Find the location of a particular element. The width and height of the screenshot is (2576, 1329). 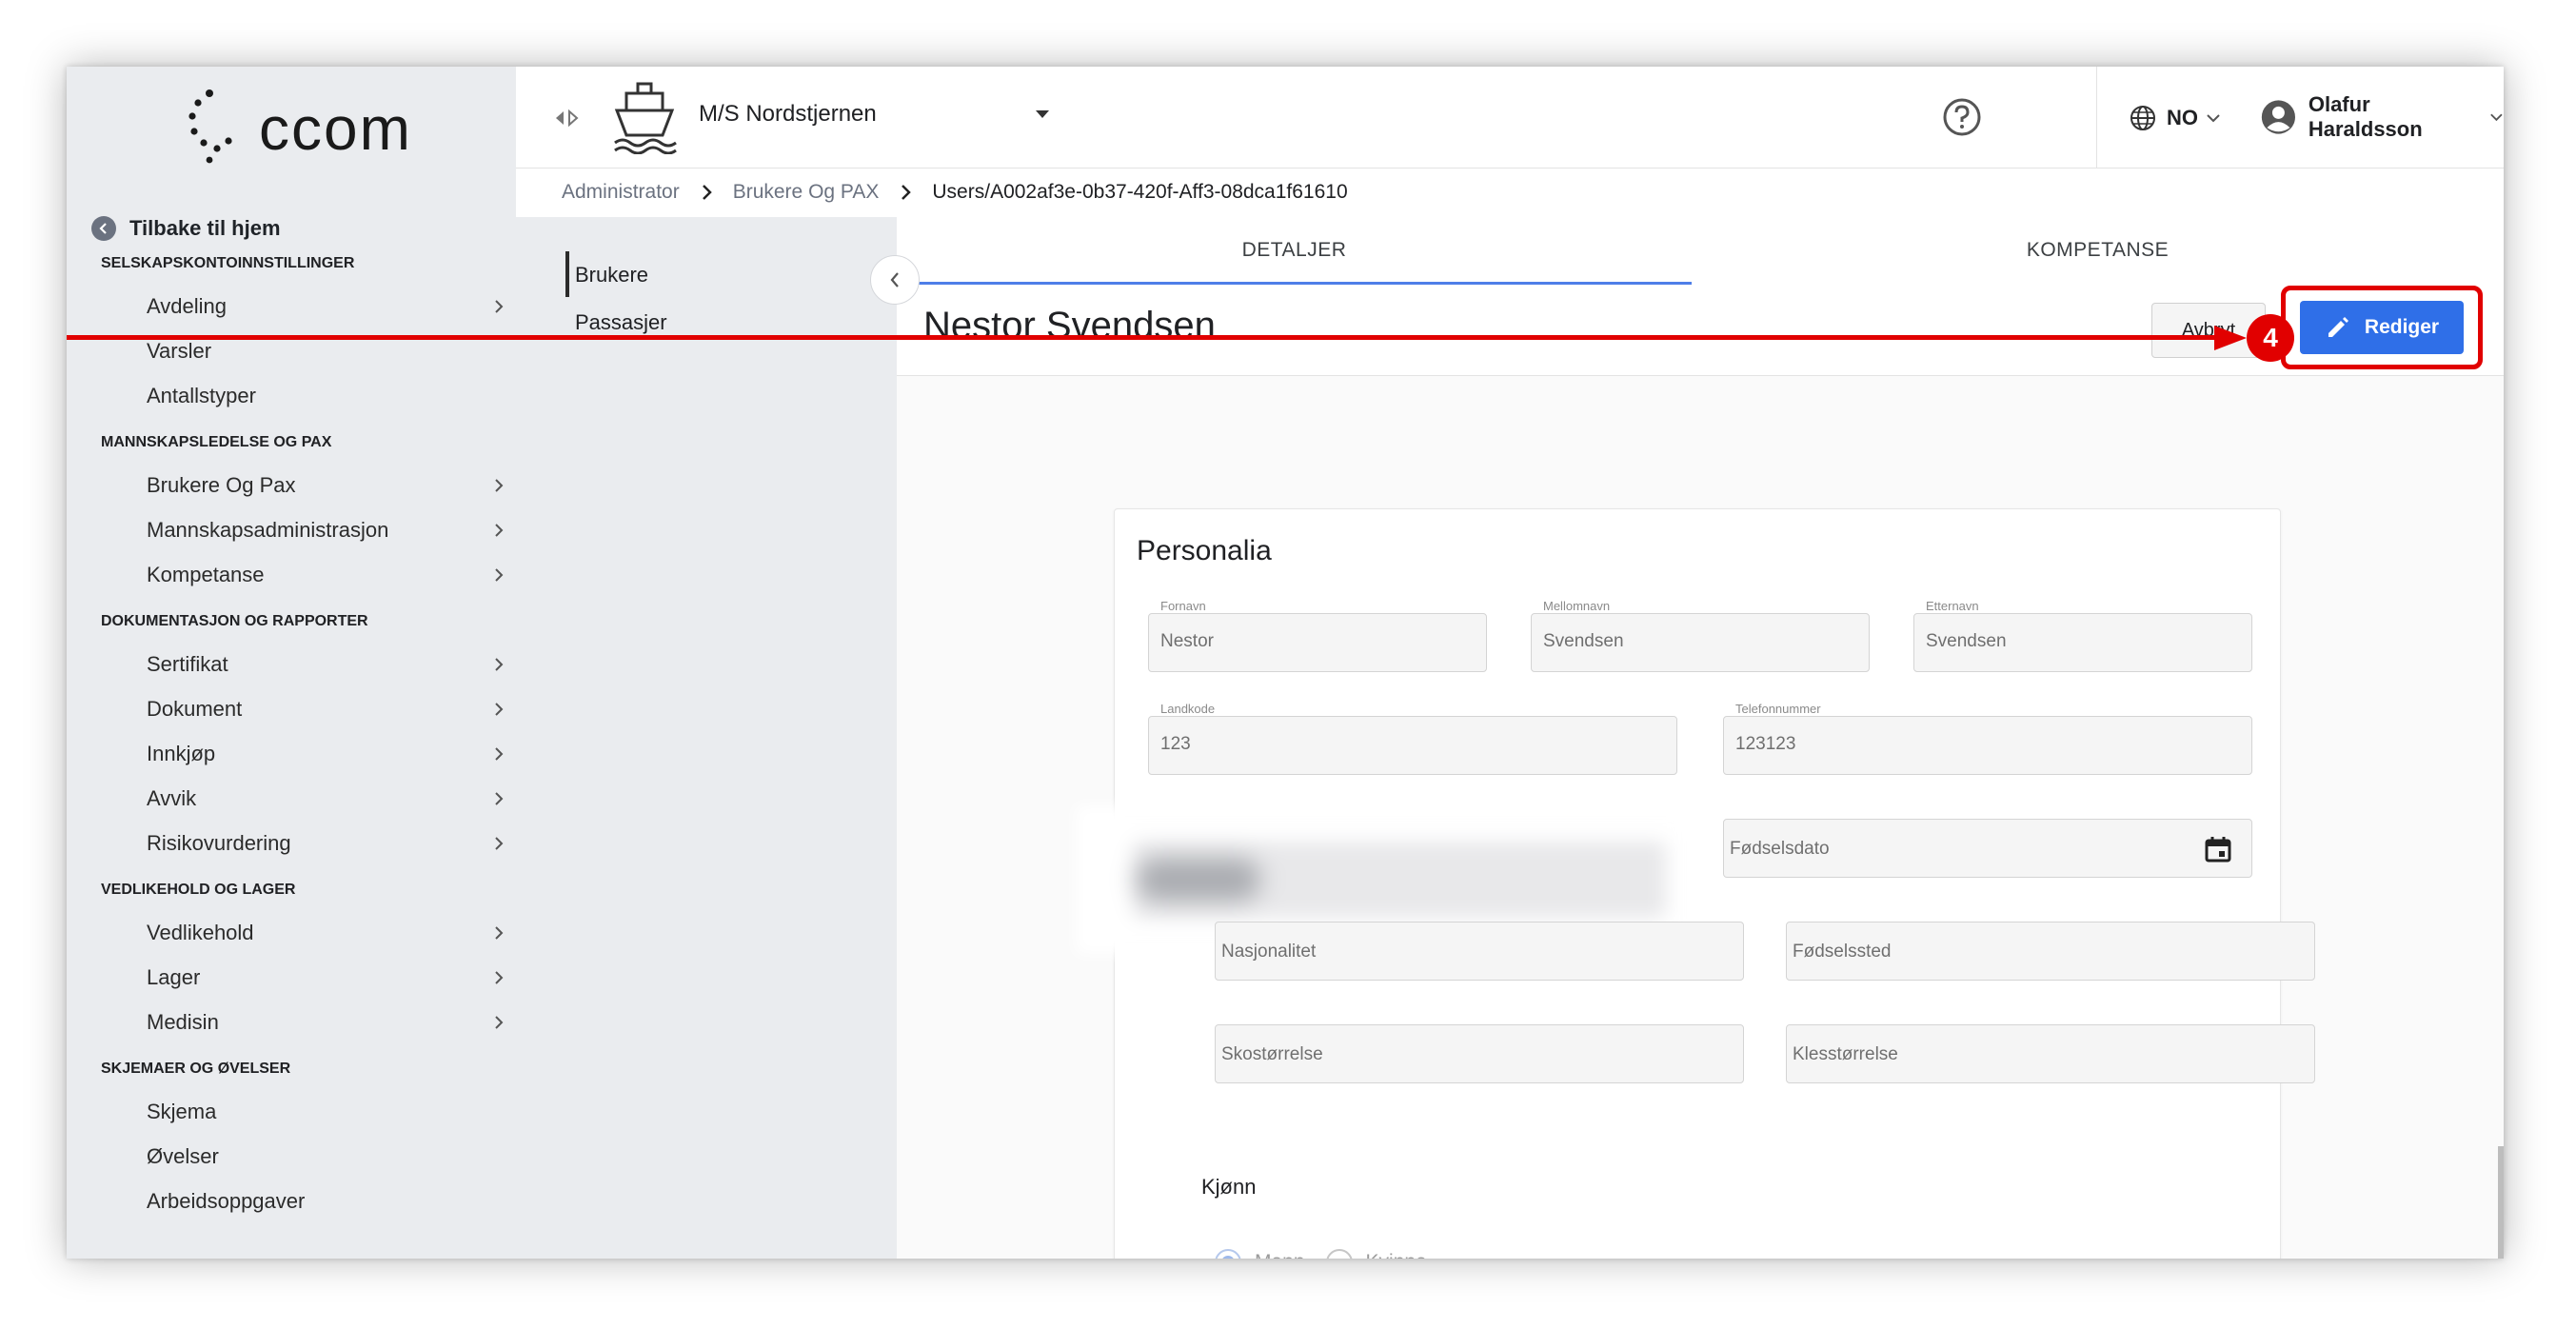

sidebar-item-label: Mannskapsadministrasjon is located at coordinates (268, 530).